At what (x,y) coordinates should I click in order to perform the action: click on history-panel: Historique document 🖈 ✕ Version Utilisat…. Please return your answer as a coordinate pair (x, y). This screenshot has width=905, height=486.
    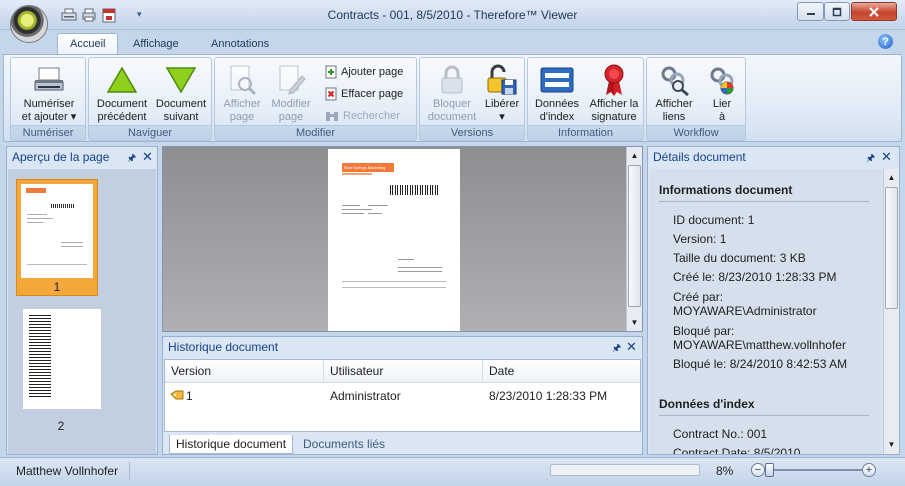
    Looking at the image, I should click on (402, 395).